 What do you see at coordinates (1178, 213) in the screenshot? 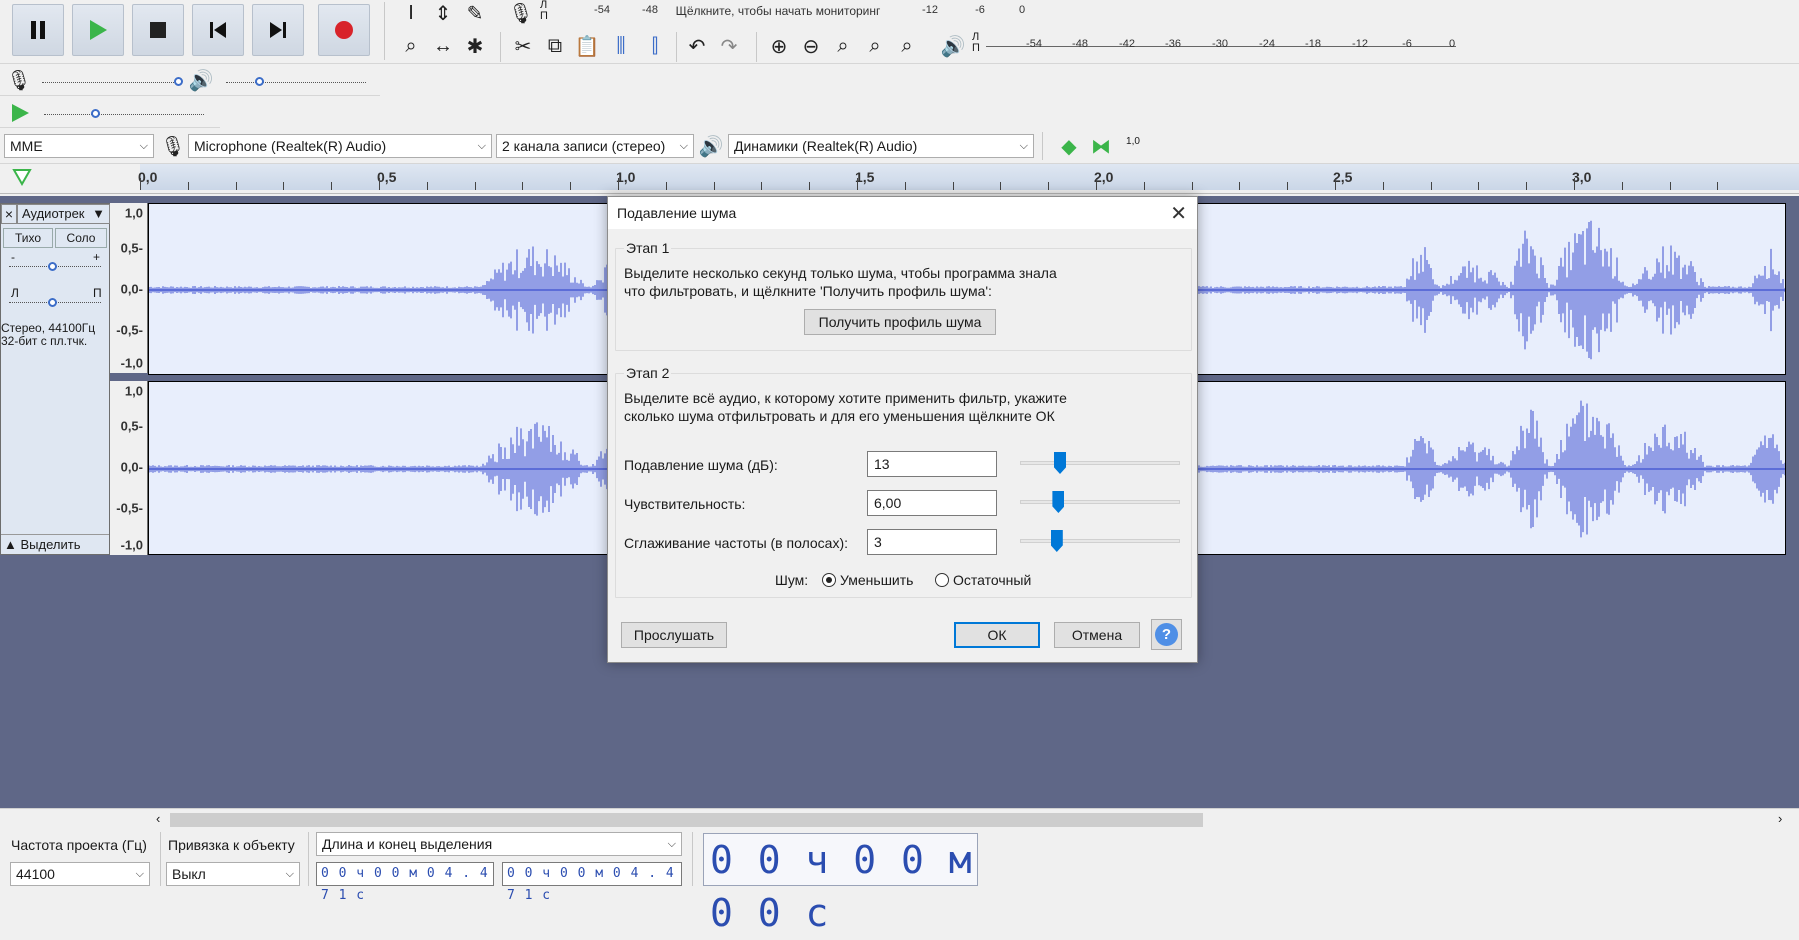
I see `close-icon: ✕` at bounding box center [1178, 213].